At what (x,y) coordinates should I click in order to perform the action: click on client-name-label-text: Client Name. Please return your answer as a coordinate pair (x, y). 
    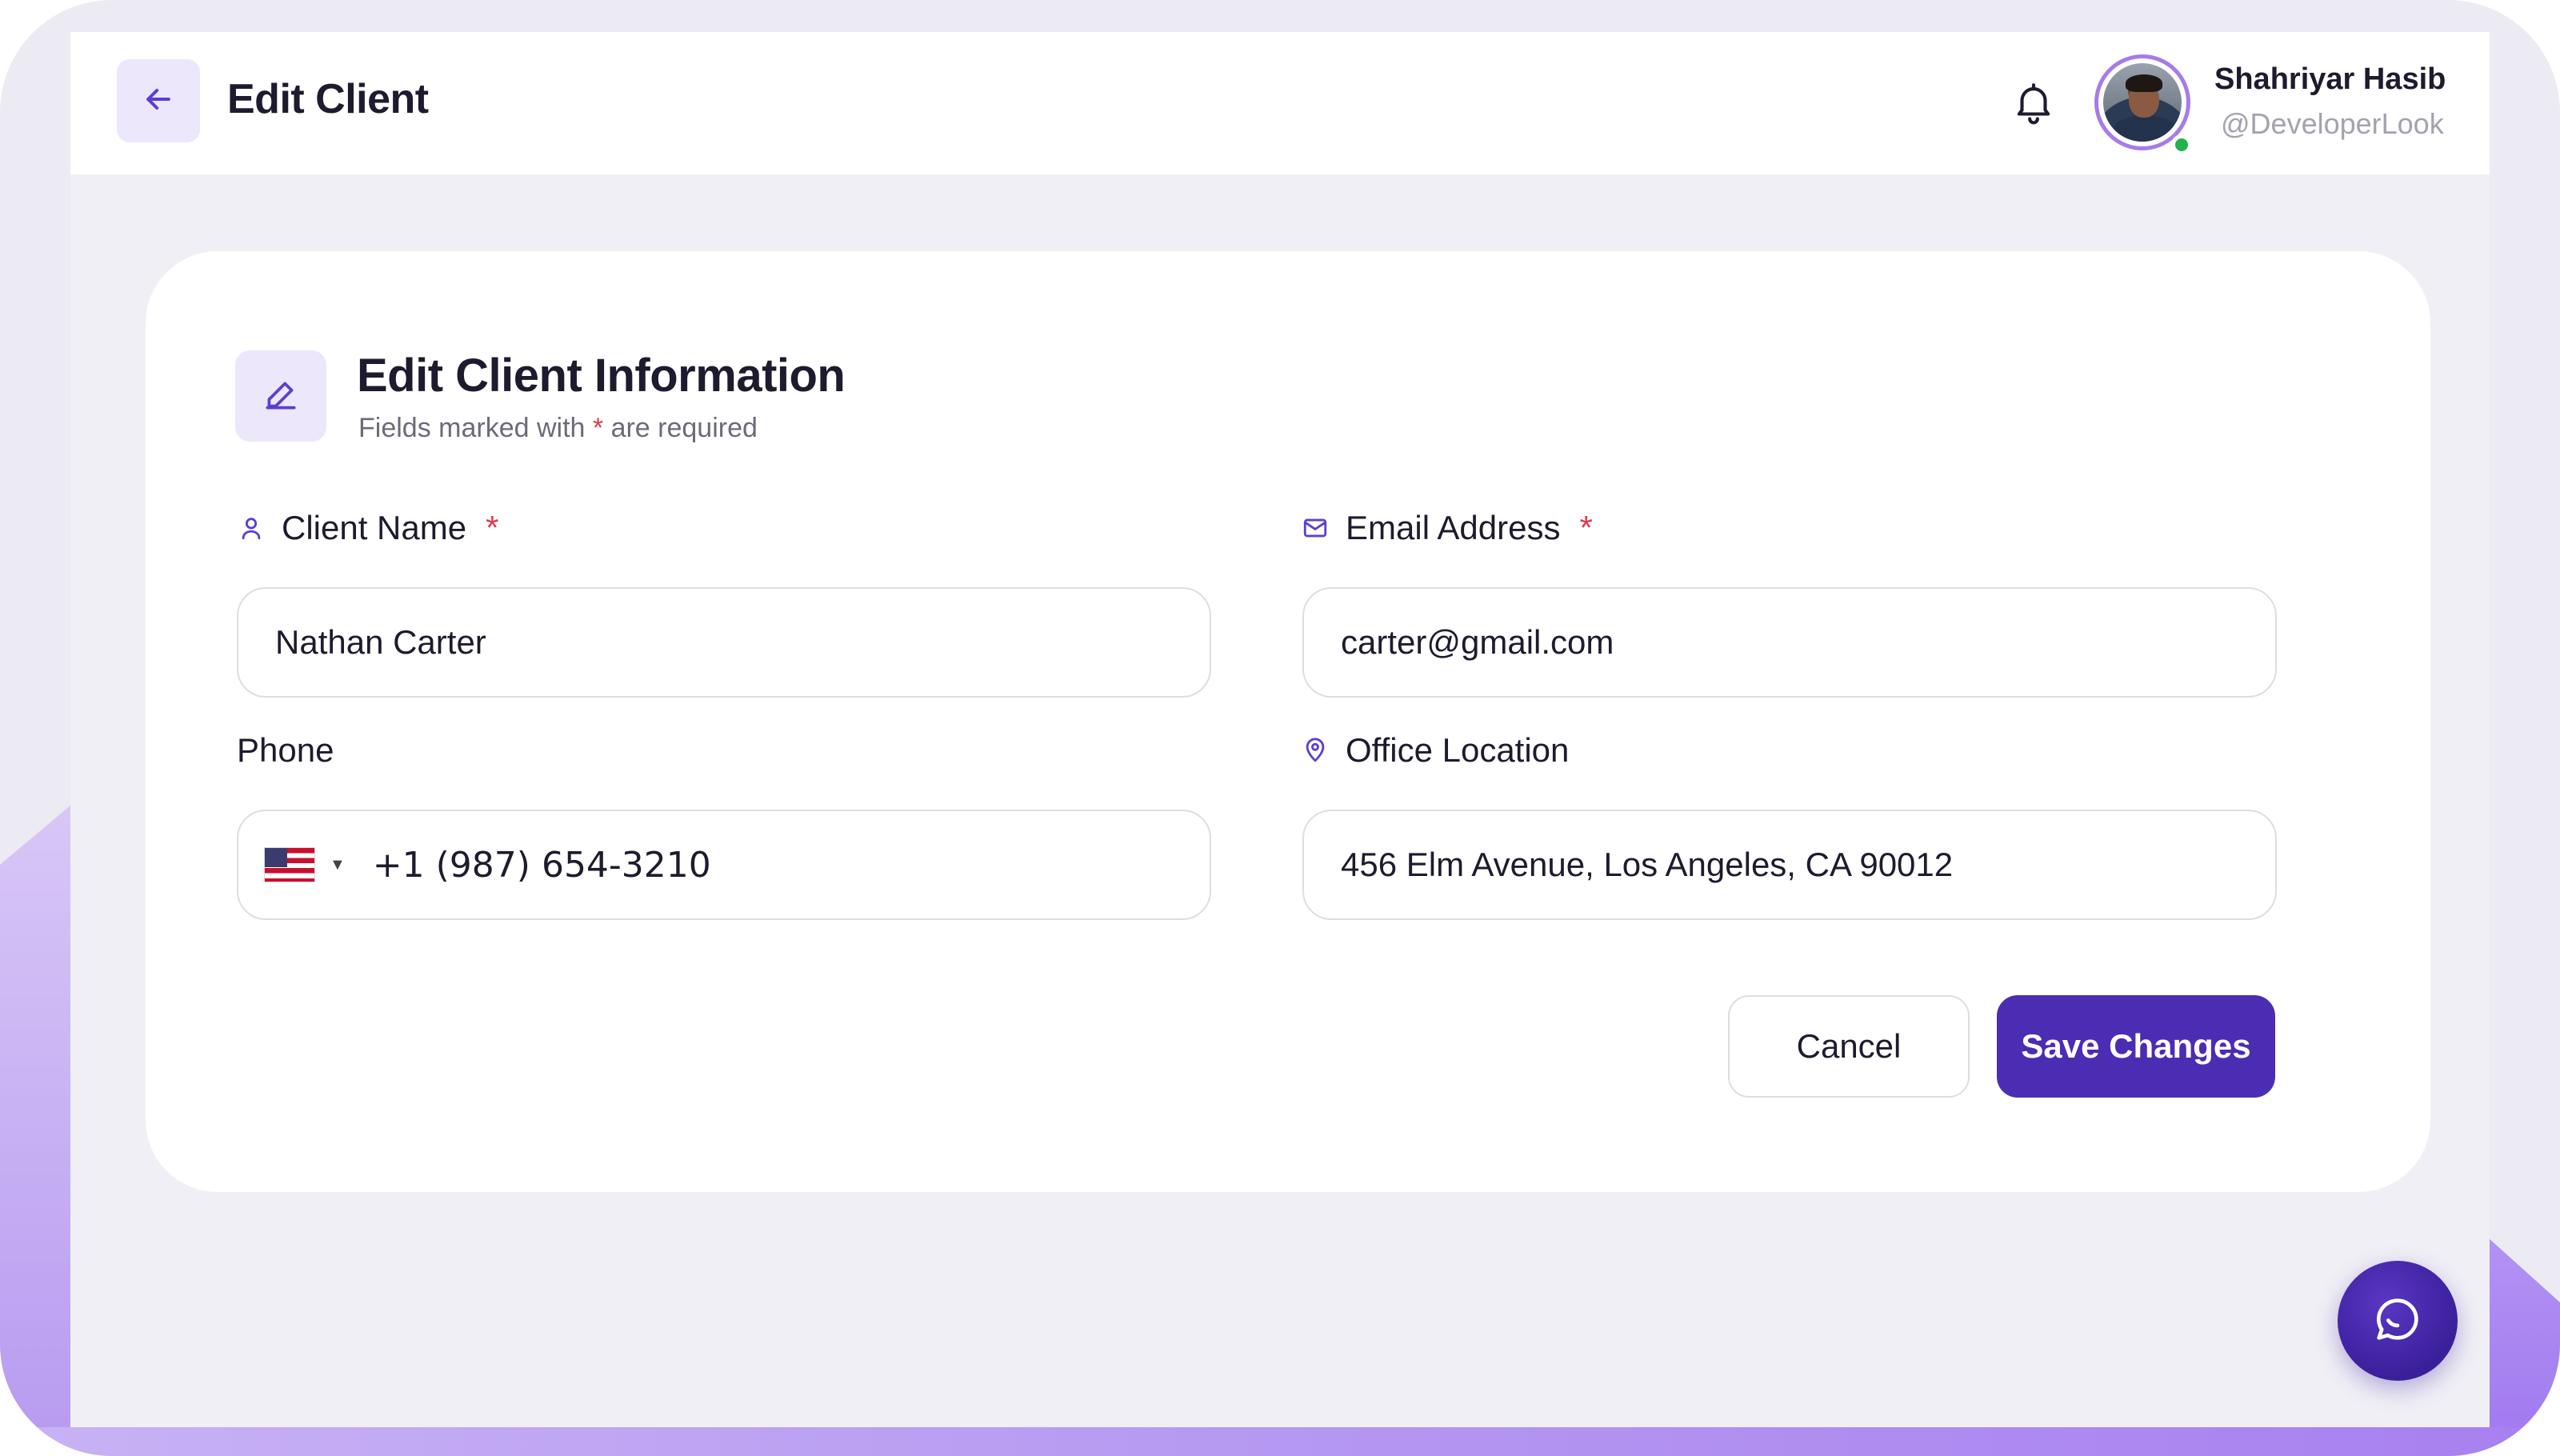
    Looking at the image, I should click on (374, 527).